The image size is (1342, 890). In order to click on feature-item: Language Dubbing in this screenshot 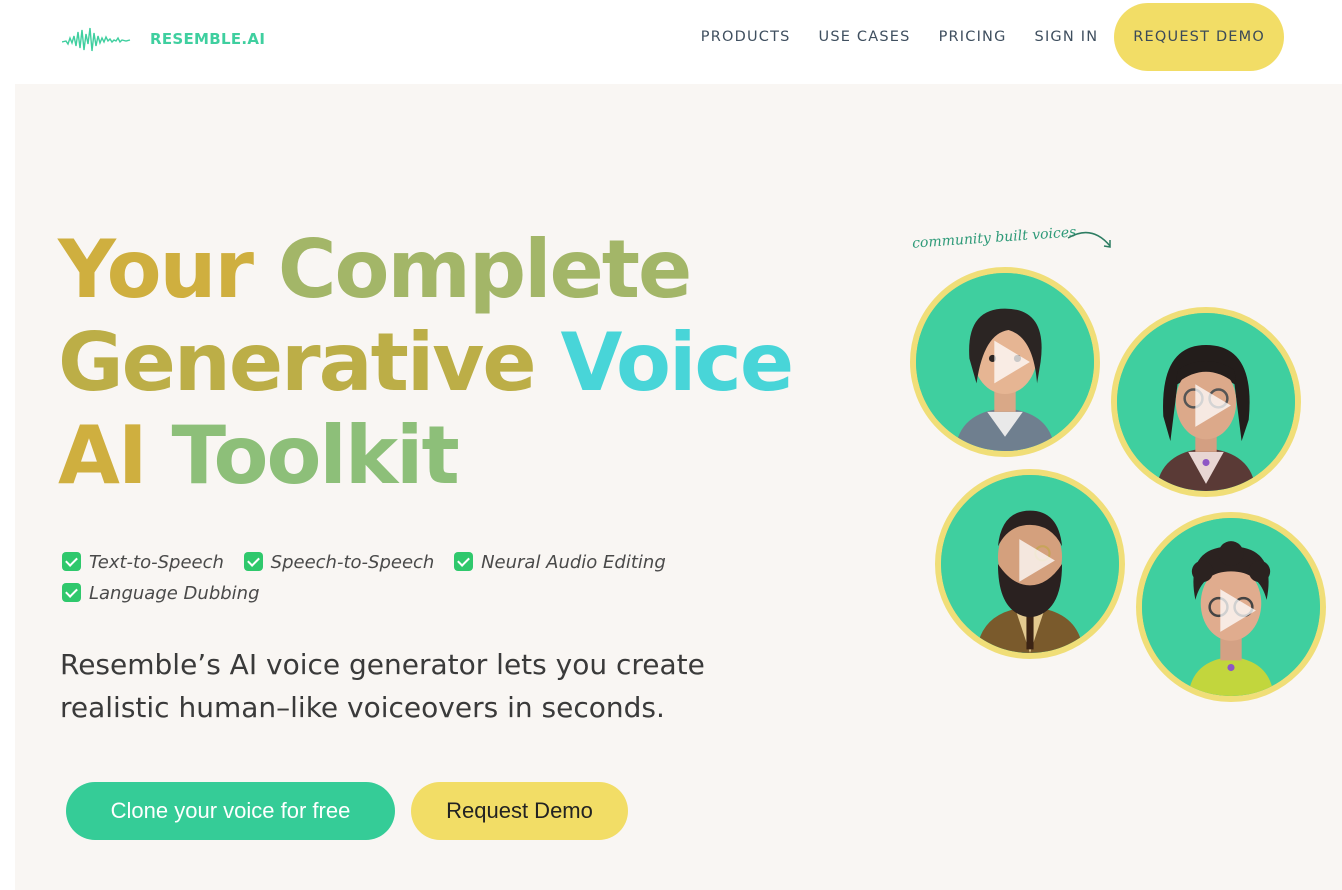, I will do `click(161, 593)`.